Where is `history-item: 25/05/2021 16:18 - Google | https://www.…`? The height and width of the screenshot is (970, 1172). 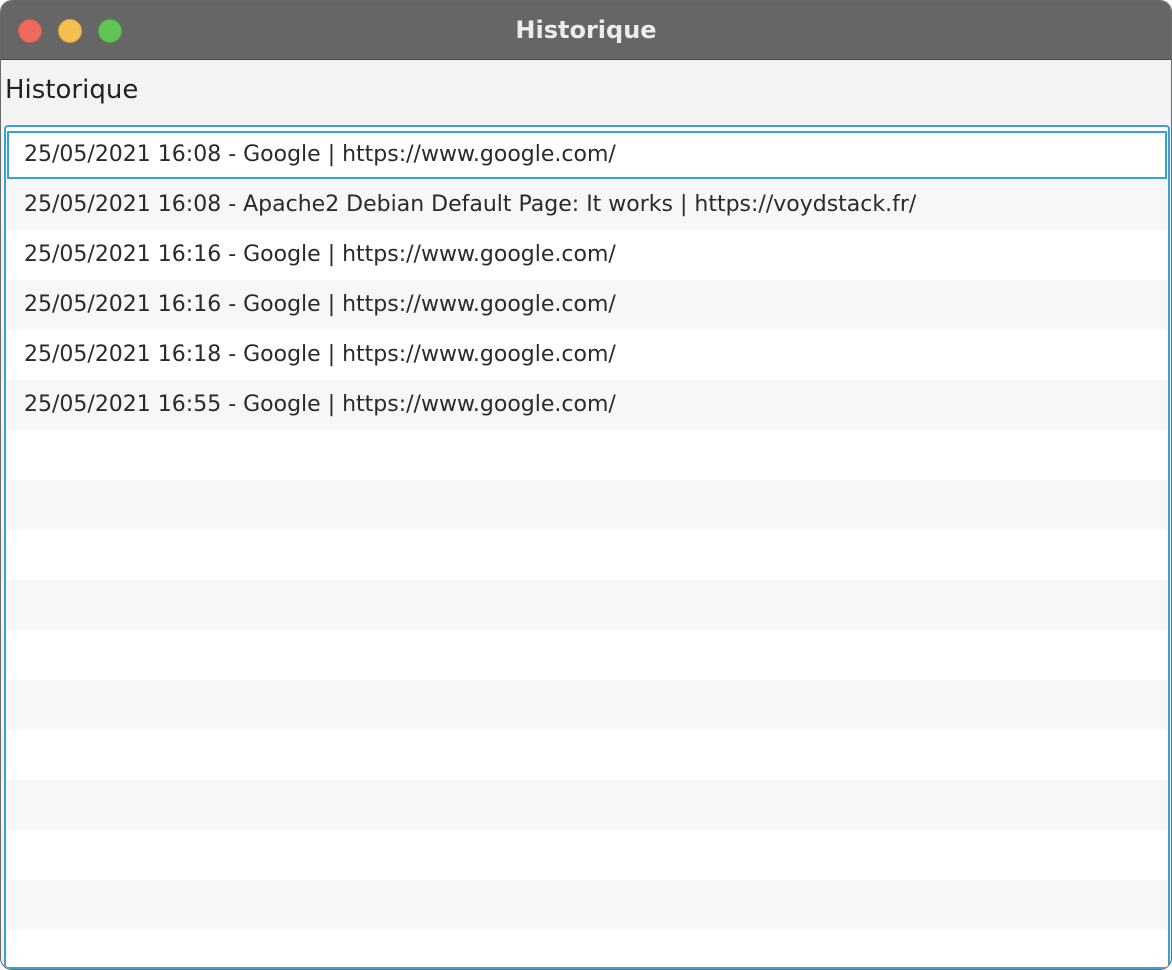
history-item: 25/05/2021 16:18 - Google | https://www.… is located at coordinates (587, 355).